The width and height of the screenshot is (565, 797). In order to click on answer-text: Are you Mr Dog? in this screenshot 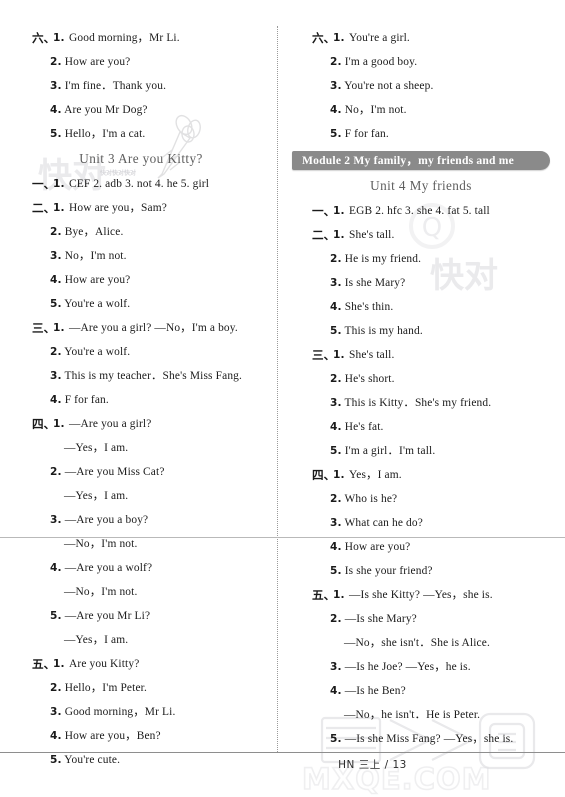, I will do `click(104, 110)`.